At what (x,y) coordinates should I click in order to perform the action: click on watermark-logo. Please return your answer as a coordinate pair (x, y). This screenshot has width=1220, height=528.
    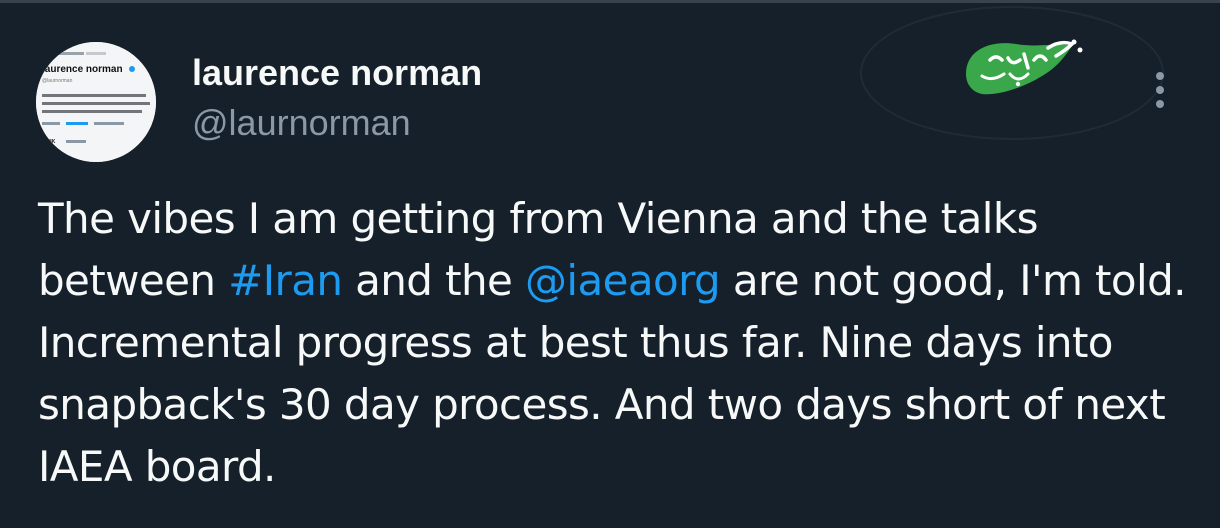
    Looking at the image, I should click on (1023, 69).